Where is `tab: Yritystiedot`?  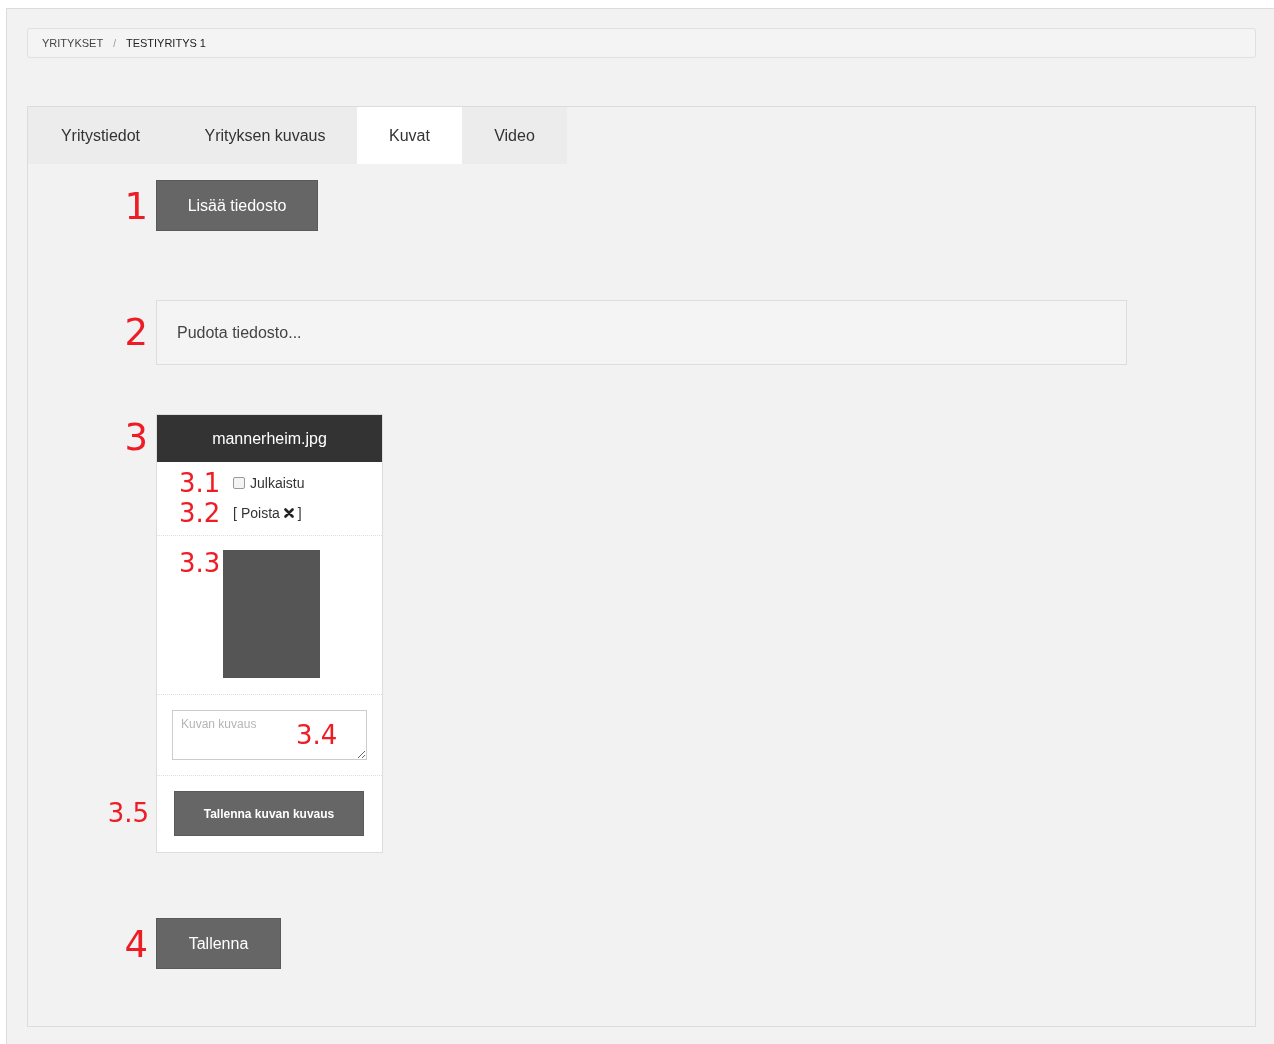 tab: Yritystiedot is located at coordinates (100, 135).